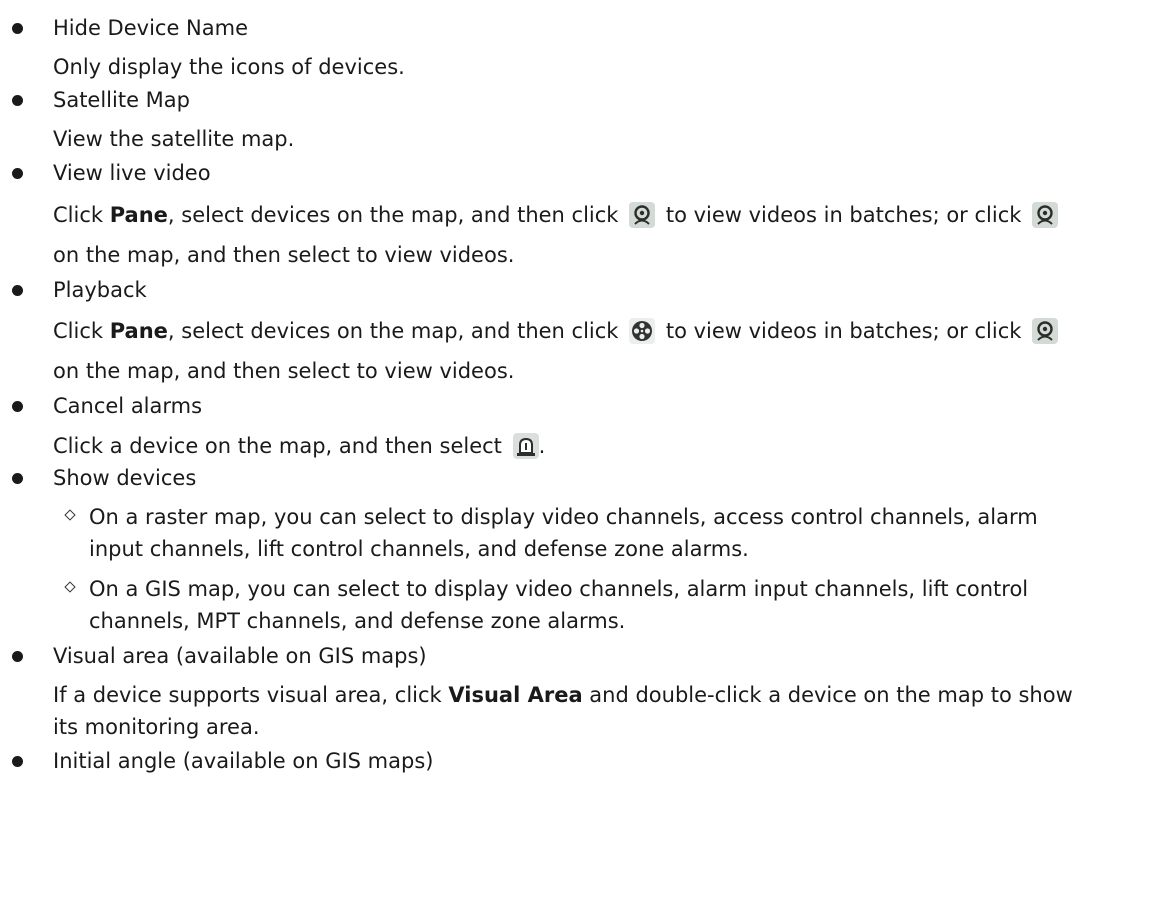 The image size is (1169, 903). I want to click on item-title-hide-device-name: Hide Device Name, so click(150, 28).